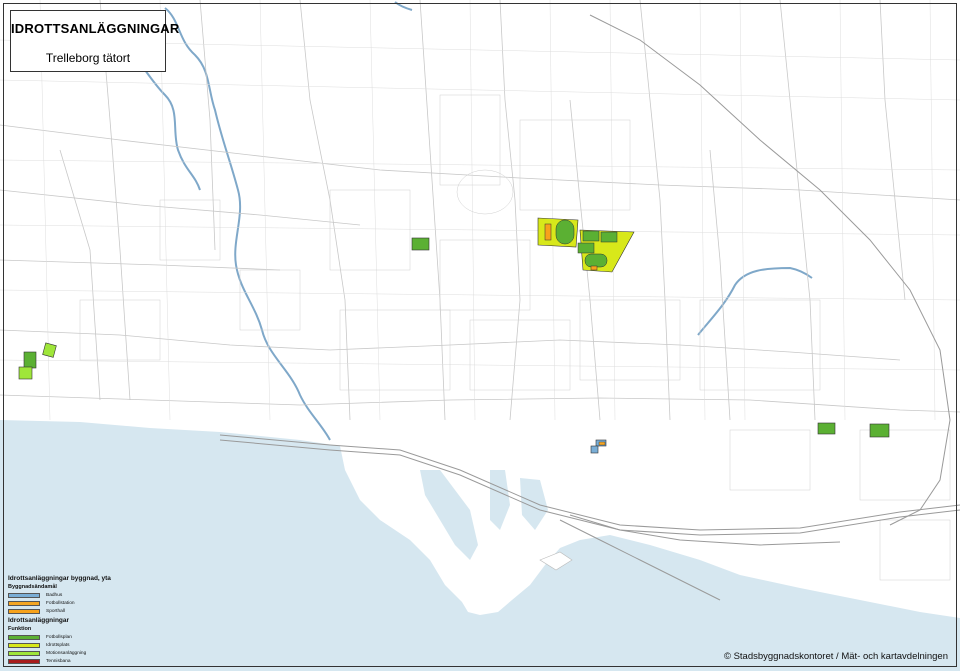  Describe the element at coordinates (54, 595) in the screenshot. I see `legend-label: Badhus` at that location.